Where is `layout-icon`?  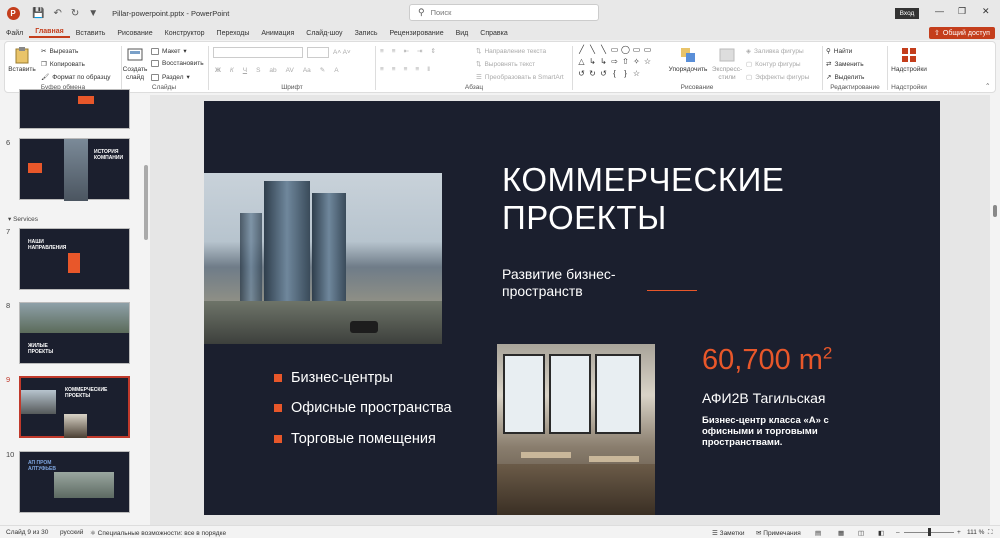
layout-icon is located at coordinates (155, 51).